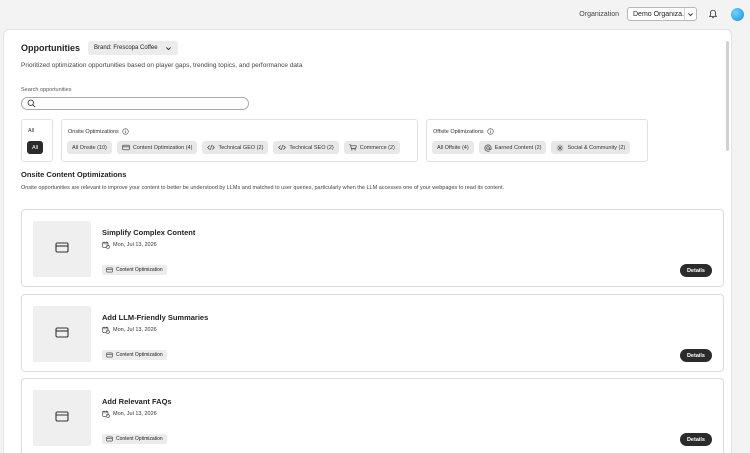  What do you see at coordinates (599, 14) in the screenshot?
I see `organization-label: Organization` at bounding box center [599, 14].